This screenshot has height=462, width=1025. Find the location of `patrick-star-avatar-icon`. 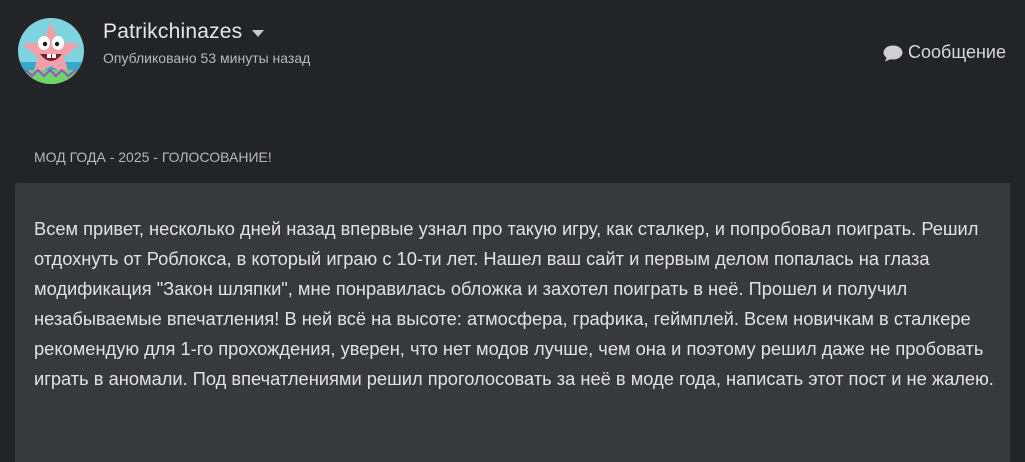

patrick-star-avatar-icon is located at coordinates (51, 51).